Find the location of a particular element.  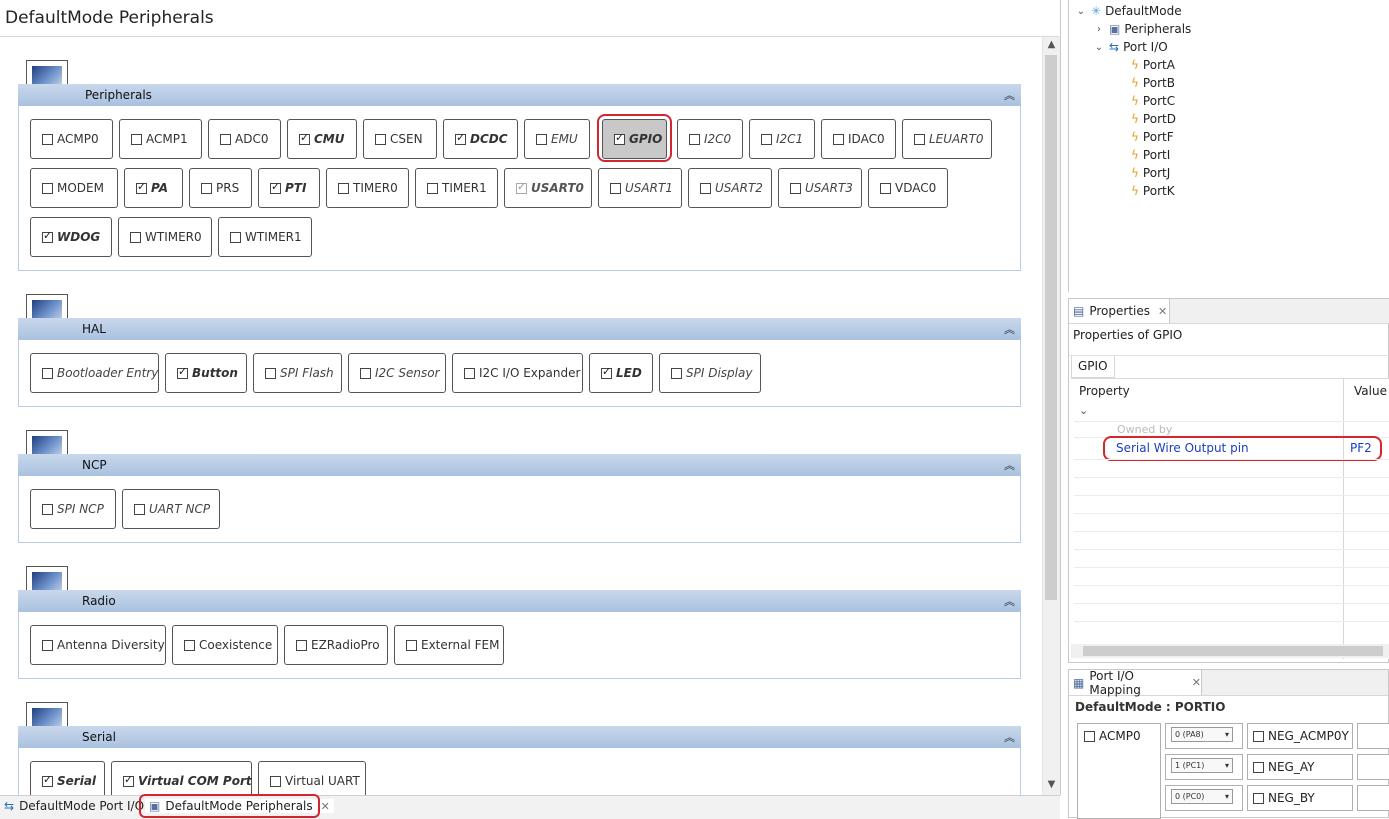

module-acmp0: ACMP0 is located at coordinates (1119, 771).